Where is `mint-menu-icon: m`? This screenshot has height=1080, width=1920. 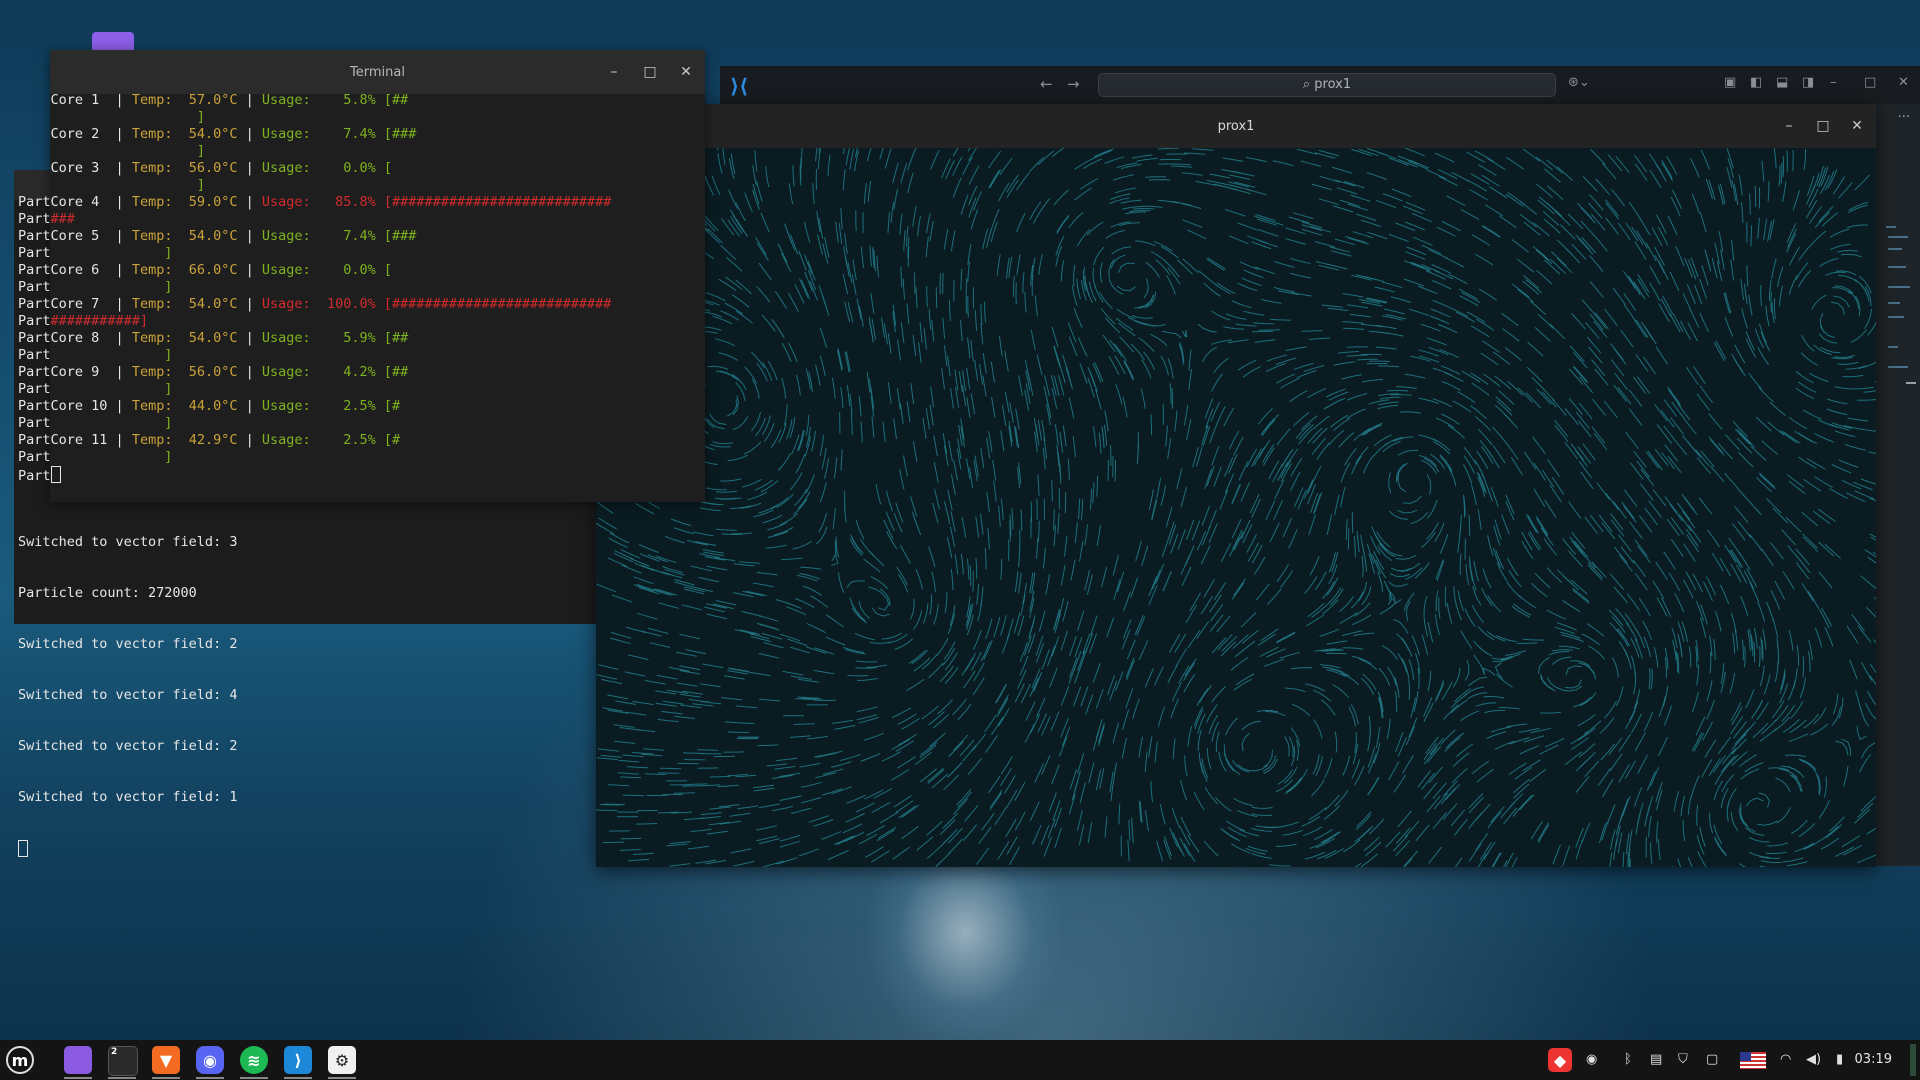
mint-menu-icon: m is located at coordinates (20, 1060).